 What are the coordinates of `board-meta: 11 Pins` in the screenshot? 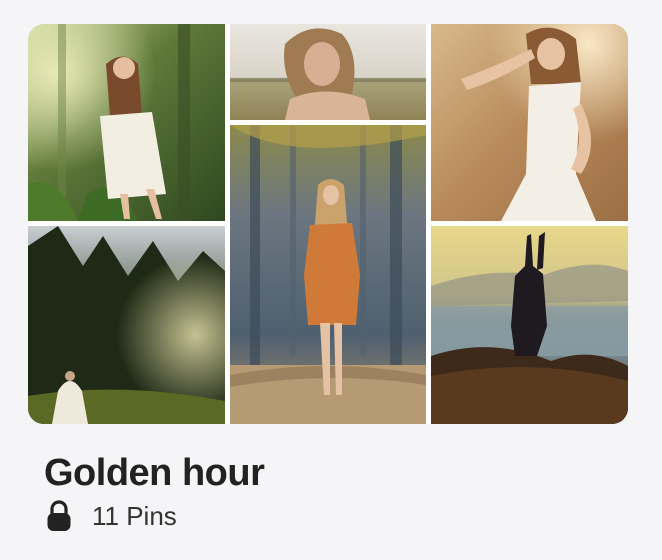 It's located at (111, 516).